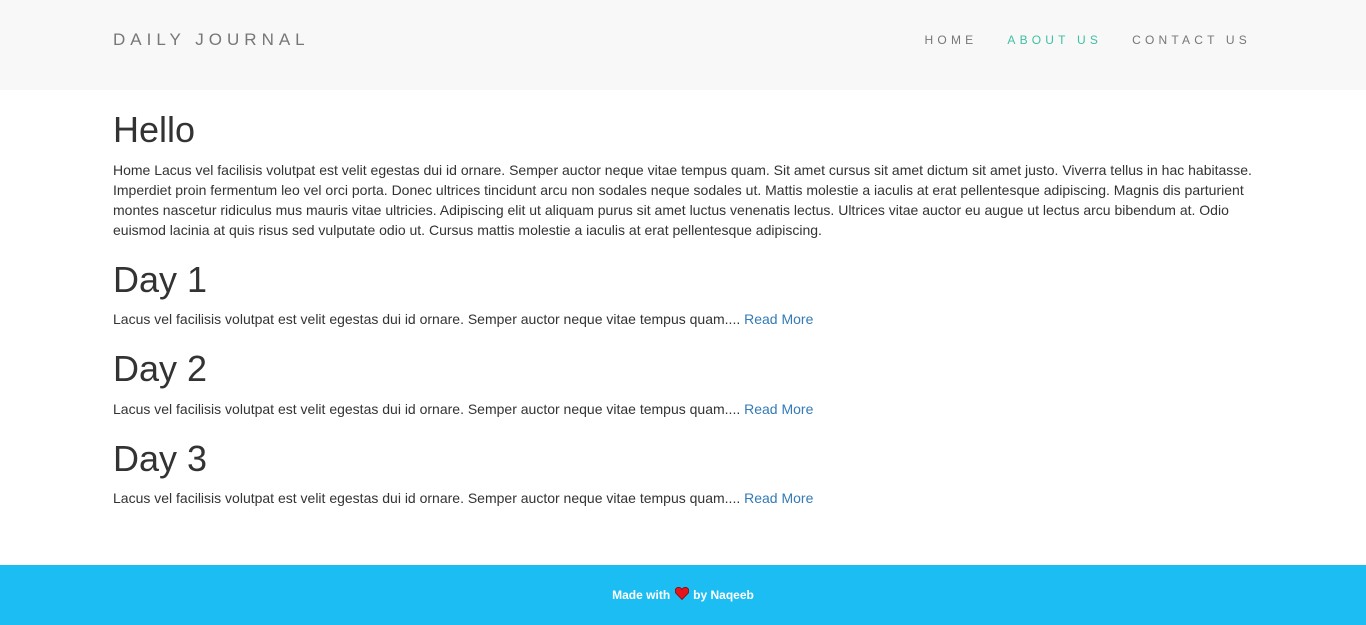 This screenshot has height=625, width=1366. I want to click on nav-link-home: HOME, so click(951, 40).